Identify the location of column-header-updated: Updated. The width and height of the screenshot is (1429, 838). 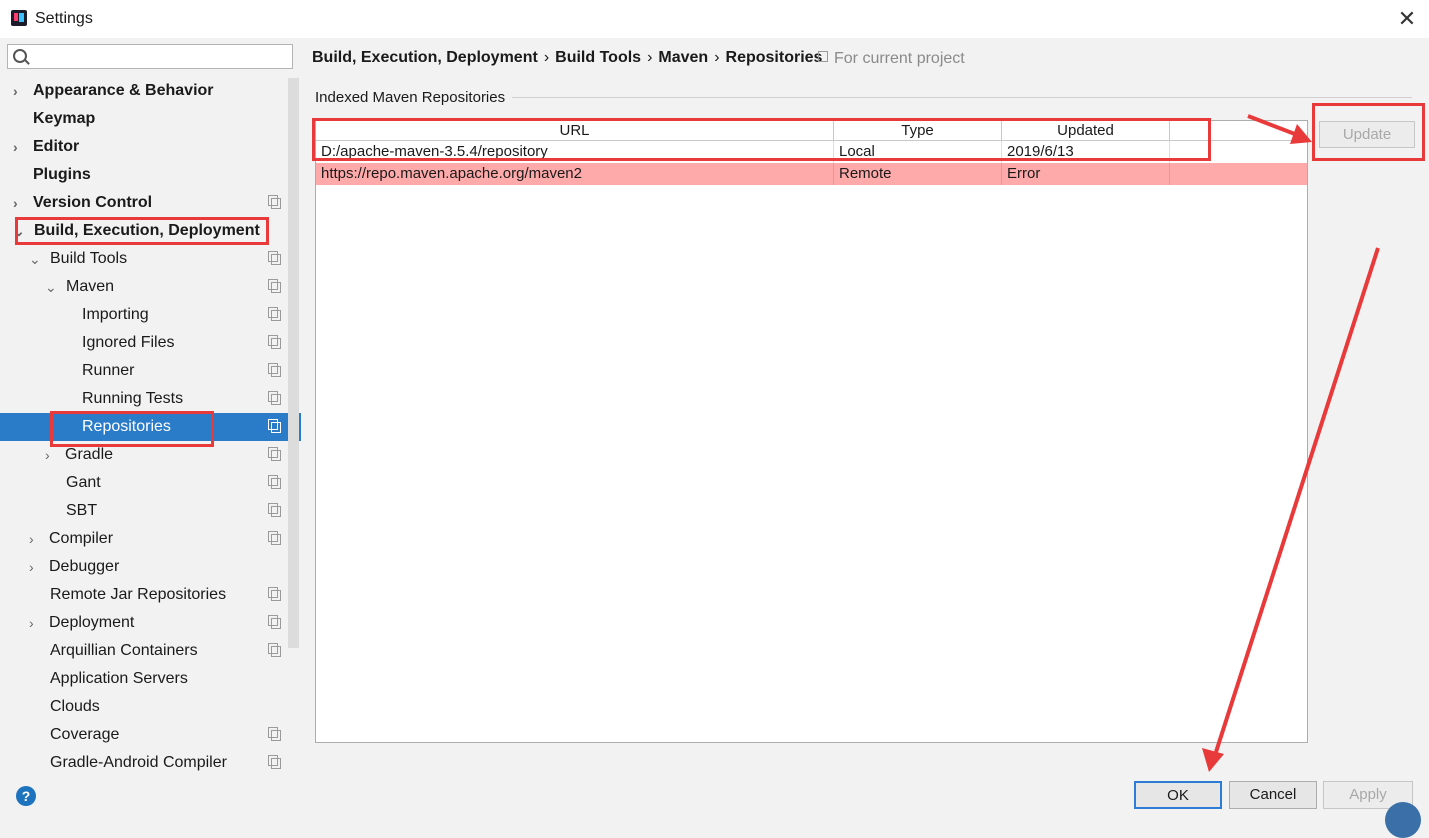
(1086, 131).